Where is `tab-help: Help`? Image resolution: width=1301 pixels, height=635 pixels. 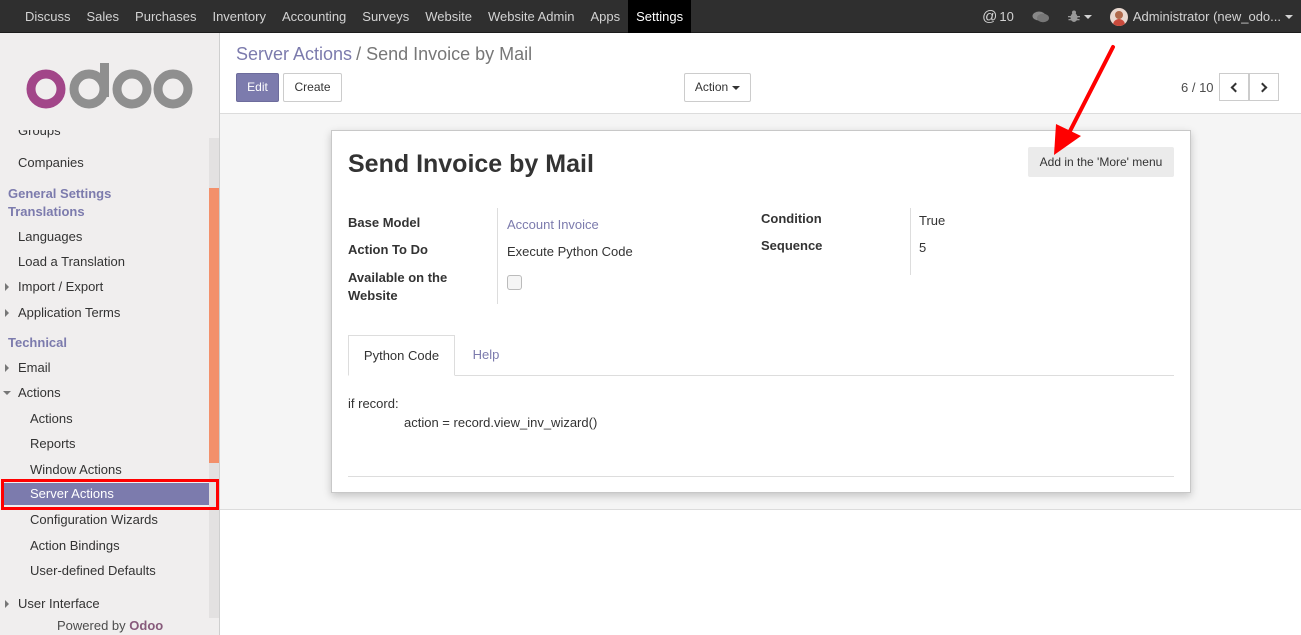 tab-help: Help is located at coordinates (486, 355).